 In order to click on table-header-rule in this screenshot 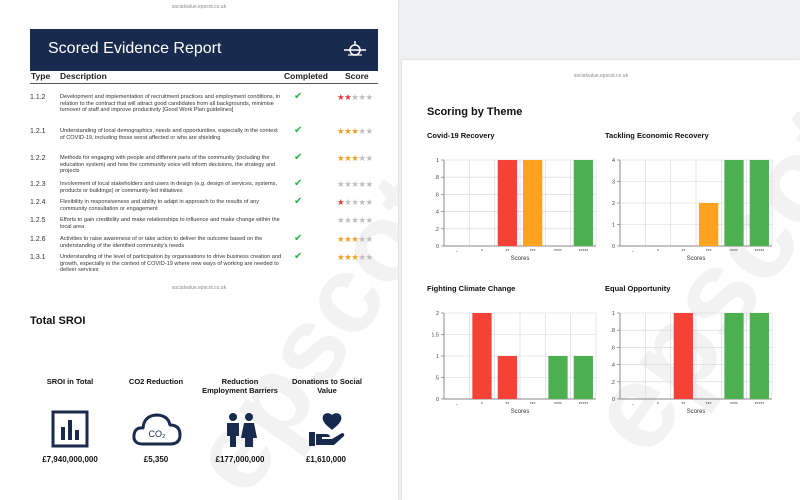, I will do `click(204, 83)`.